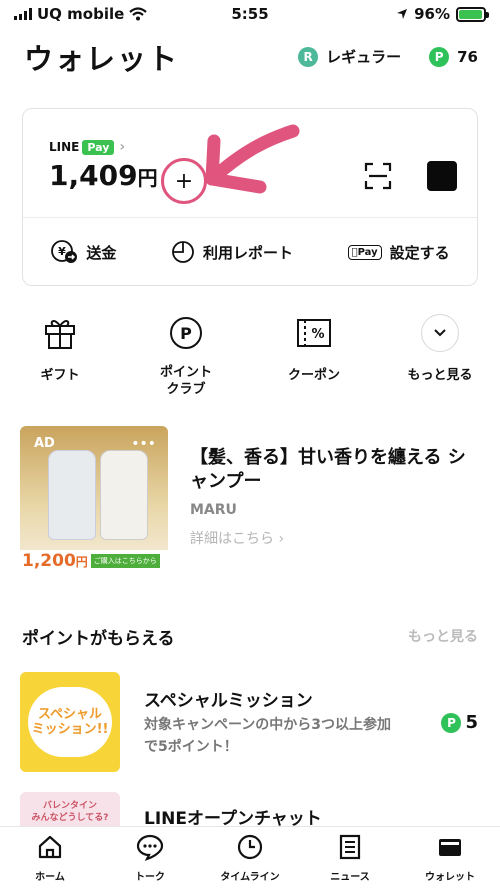 The image size is (500, 889). I want to click on apple-pay-icon: Pay, so click(364, 252).